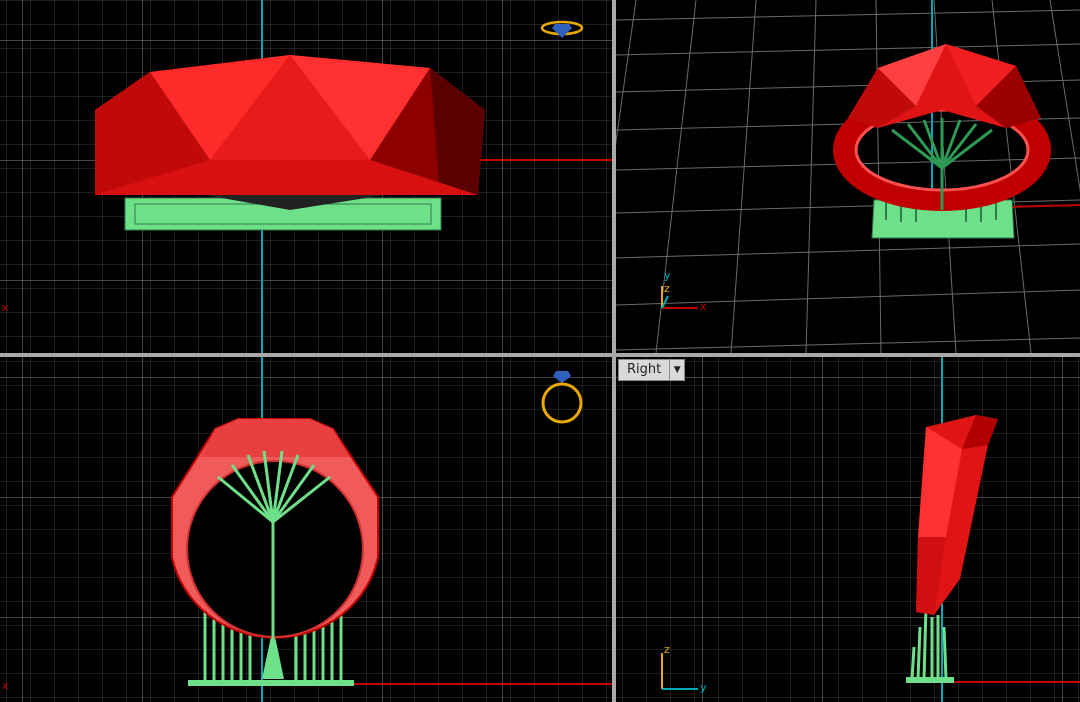 The image size is (1080, 702). I want to click on chevron-down-icon: ▼, so click(676, 370).